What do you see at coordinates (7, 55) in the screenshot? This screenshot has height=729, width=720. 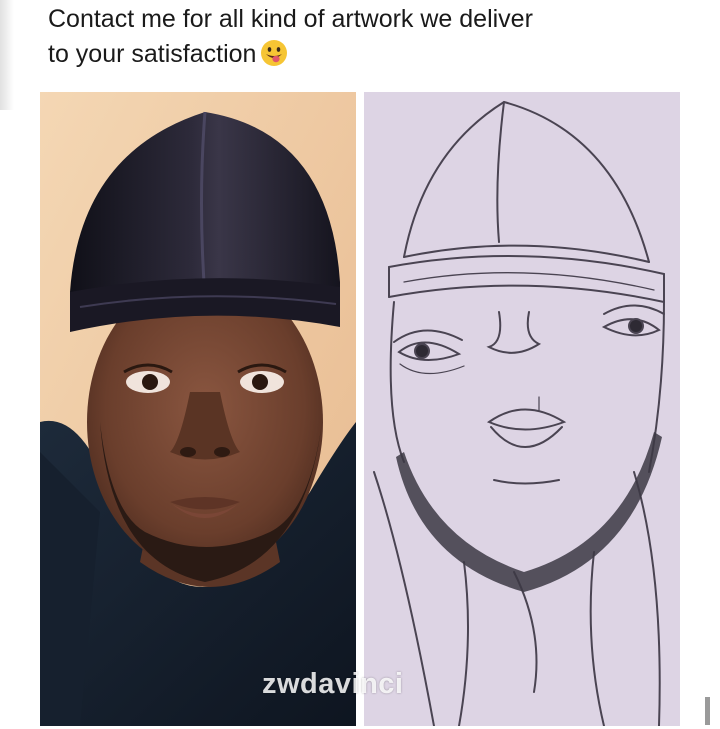 I see `edge-shadow` at bounding box center [7, 55].